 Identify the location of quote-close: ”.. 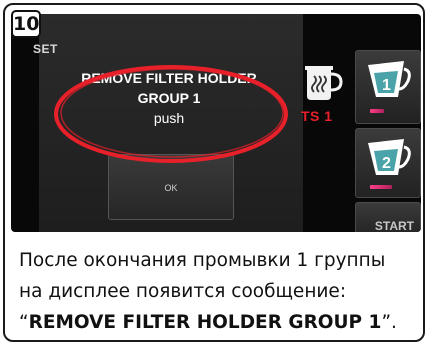
(389, 322).